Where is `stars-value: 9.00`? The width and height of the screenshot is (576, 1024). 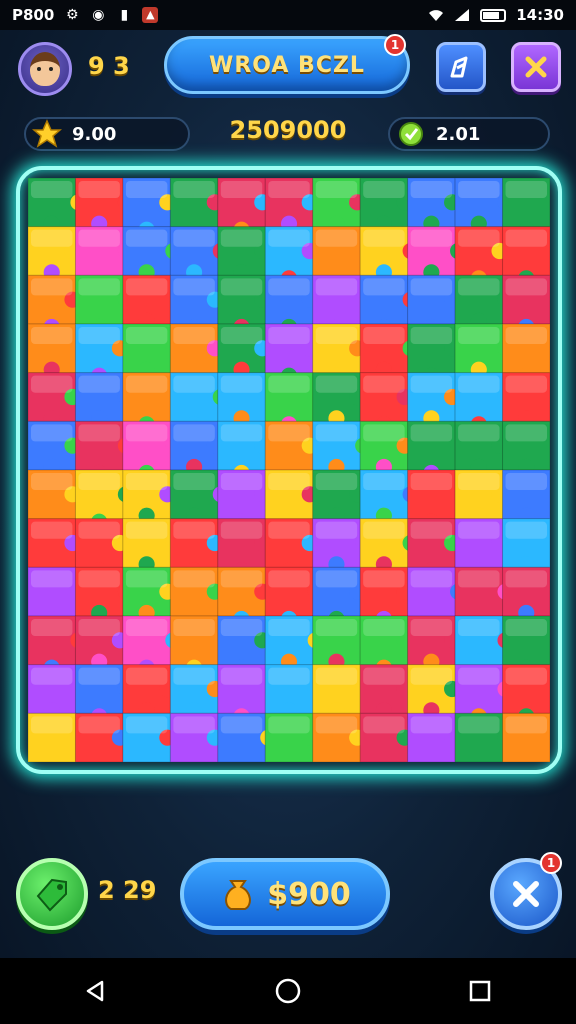 stars-value: 9.00 is located at coordinates (94, 134).